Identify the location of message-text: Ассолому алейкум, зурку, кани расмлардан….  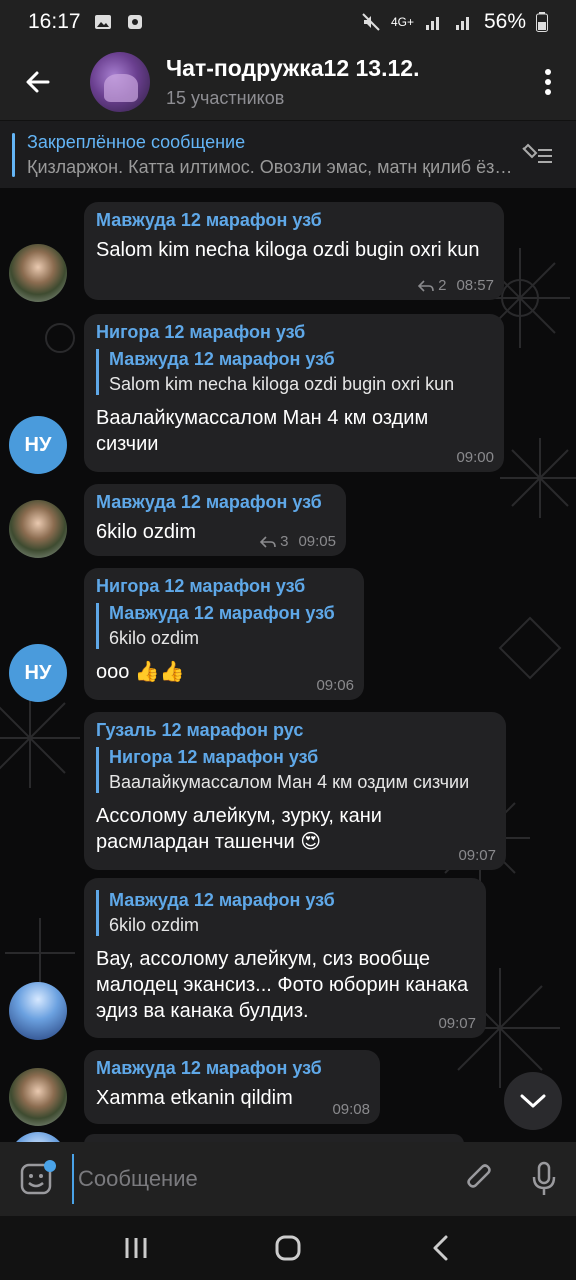
(239, 829).